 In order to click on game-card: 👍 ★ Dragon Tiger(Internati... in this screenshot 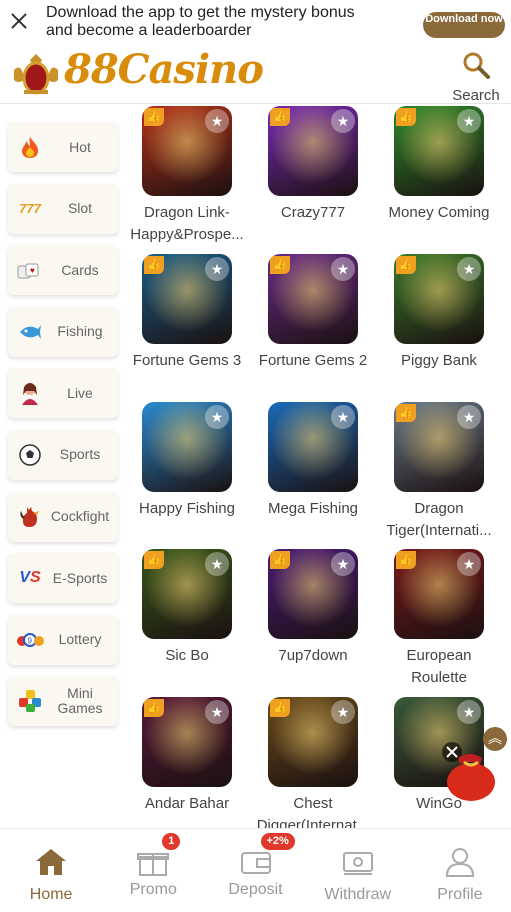, I will do `click(439, 472)`.